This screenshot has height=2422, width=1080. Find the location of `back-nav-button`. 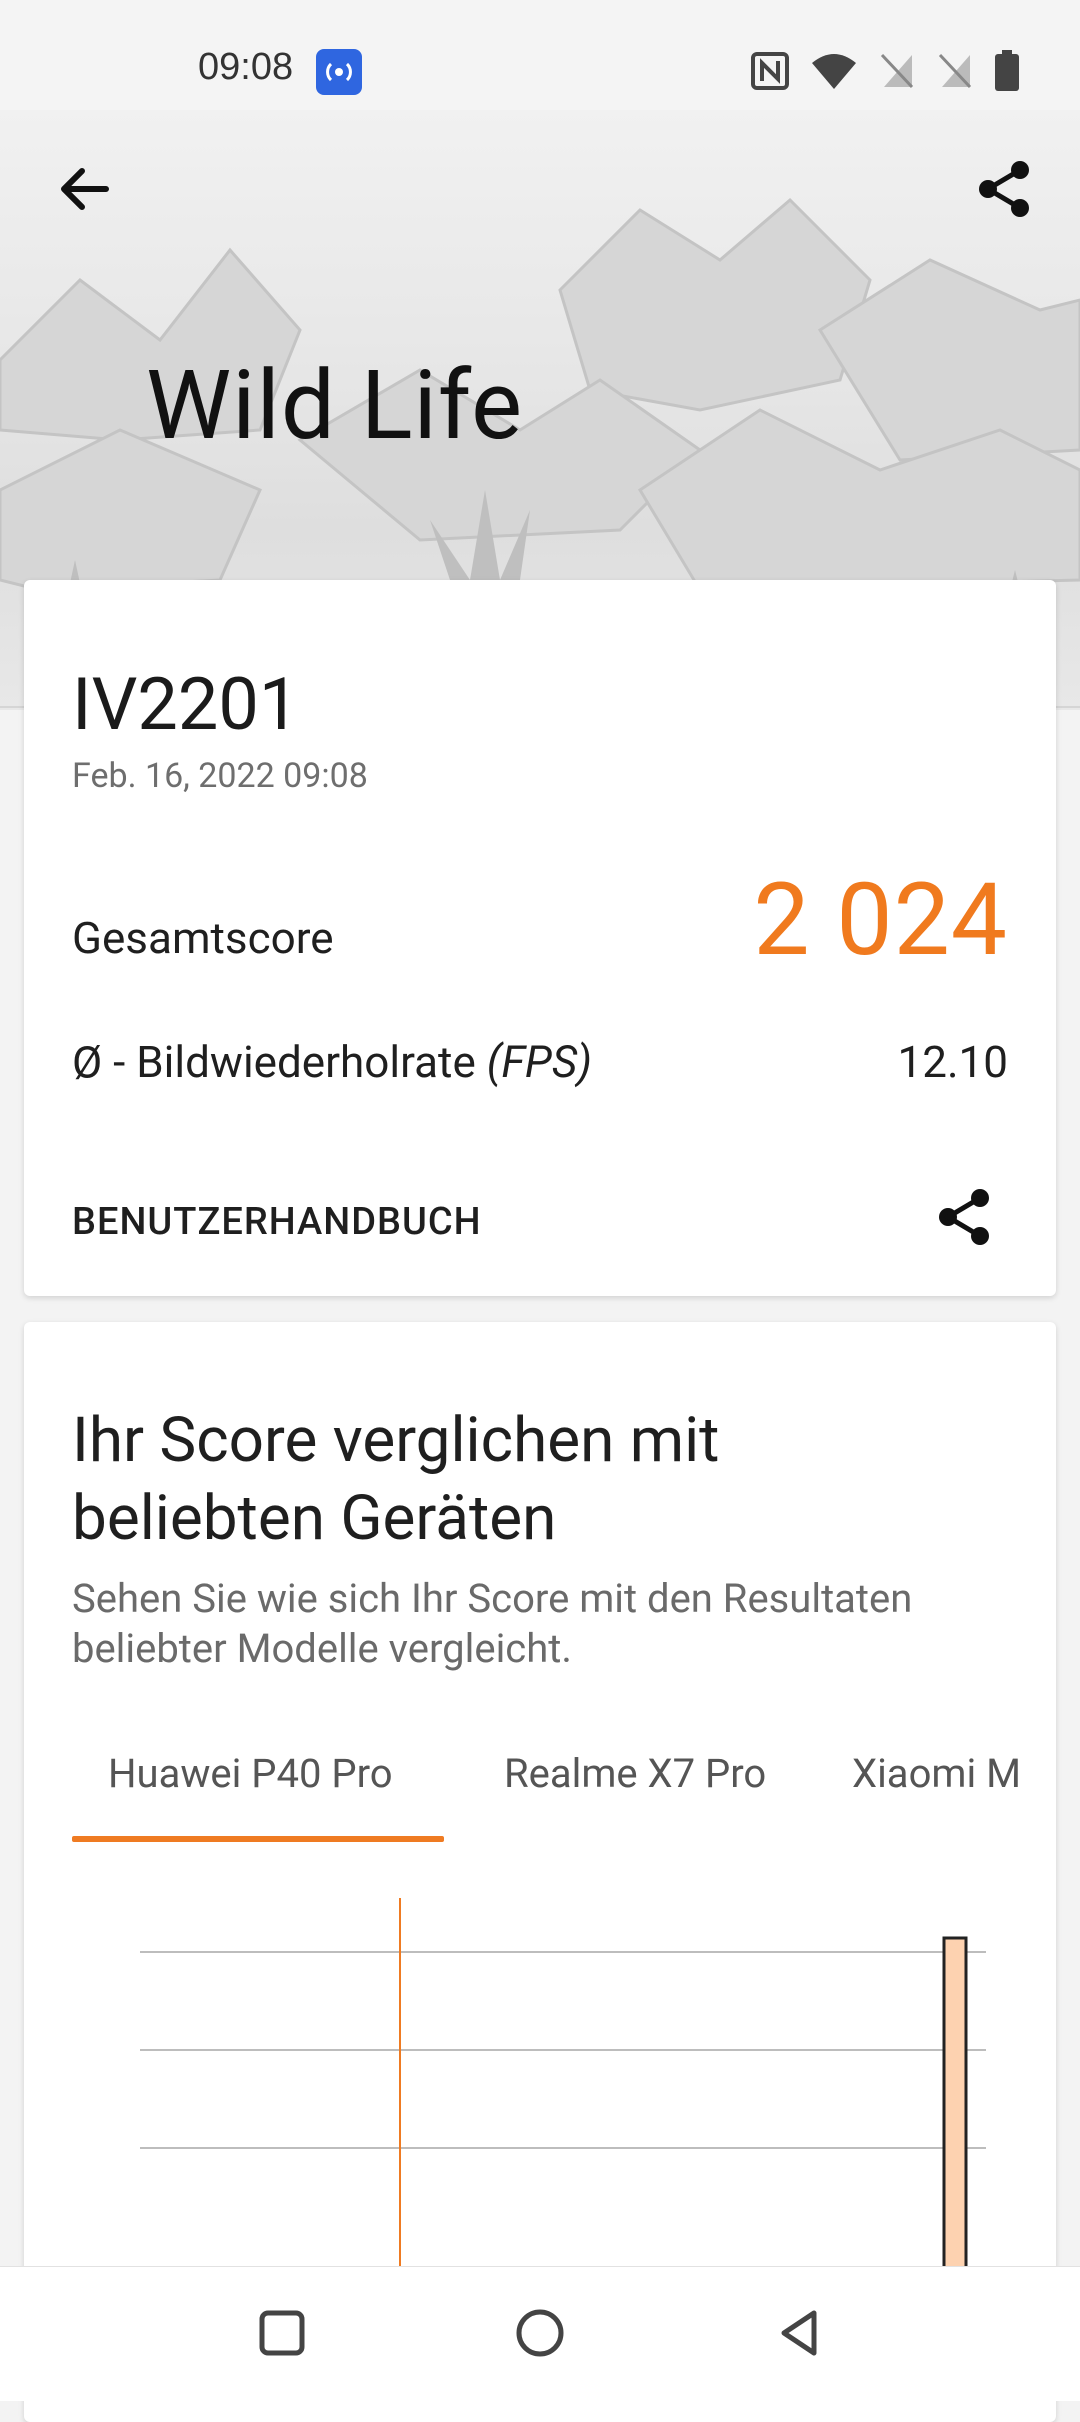

back-nav-button is located at coordinates (800, 2333).